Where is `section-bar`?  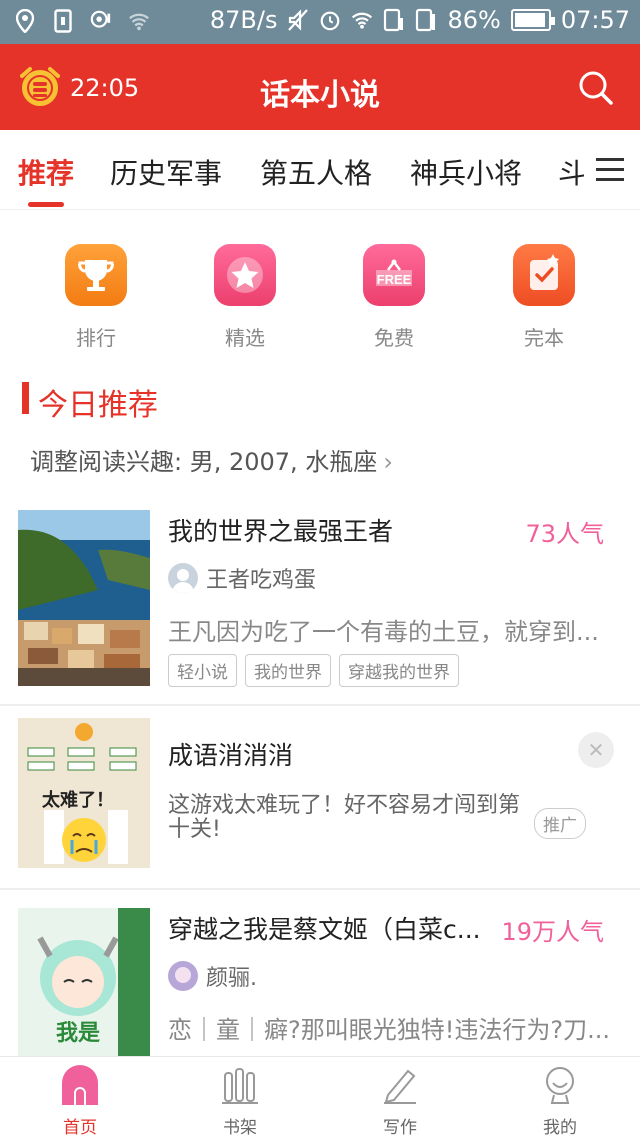 section-bar is located at coordinates (25, 398).